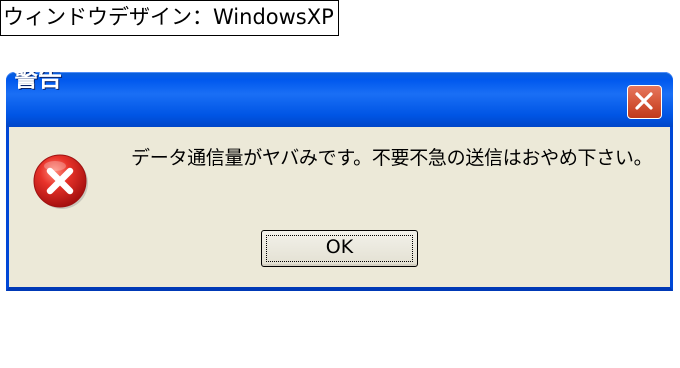  I want to click on page-caption: ウィンドウデザイン：WindowsXP, so click(169, 18).